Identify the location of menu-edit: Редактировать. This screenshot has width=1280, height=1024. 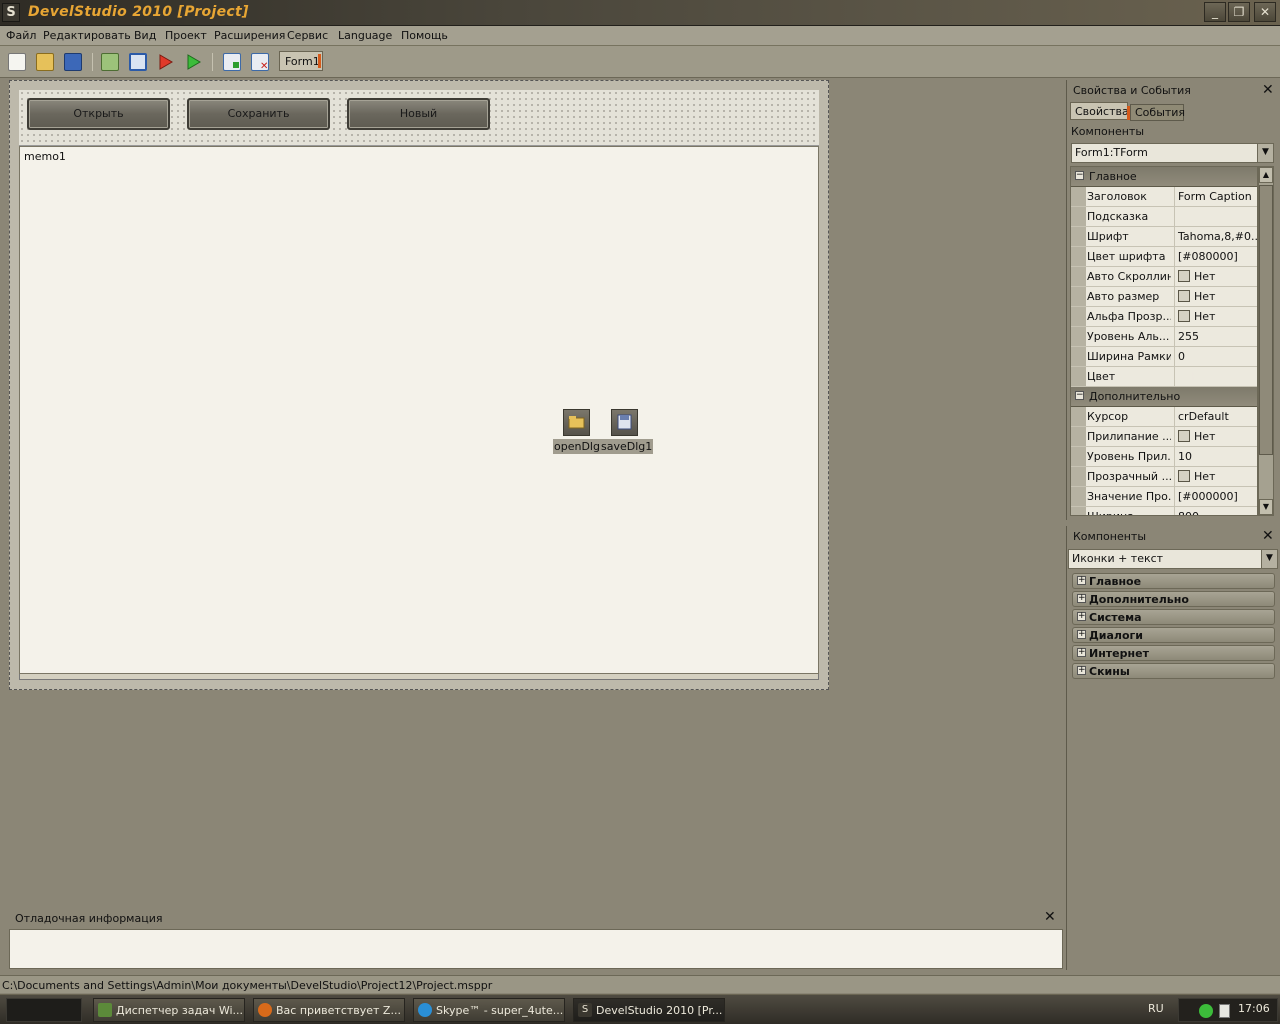
(87, 35).